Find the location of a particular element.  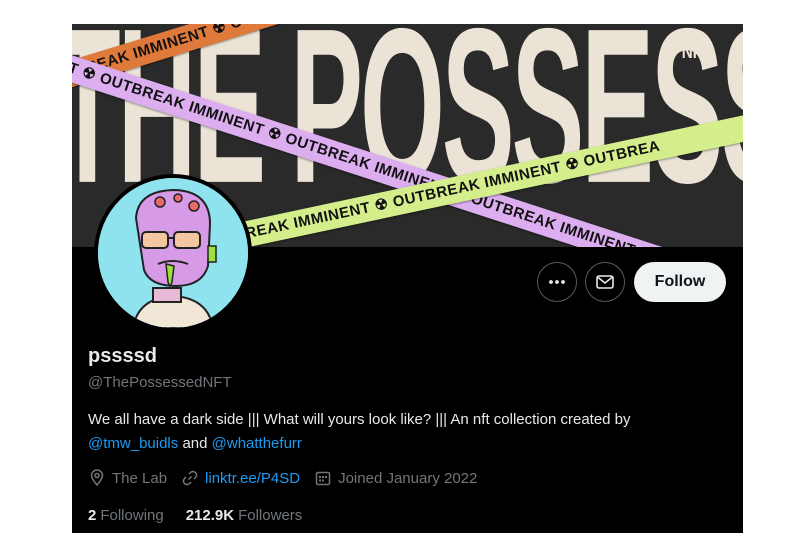

follow-button: Follow is located at coordinates (680, 282).